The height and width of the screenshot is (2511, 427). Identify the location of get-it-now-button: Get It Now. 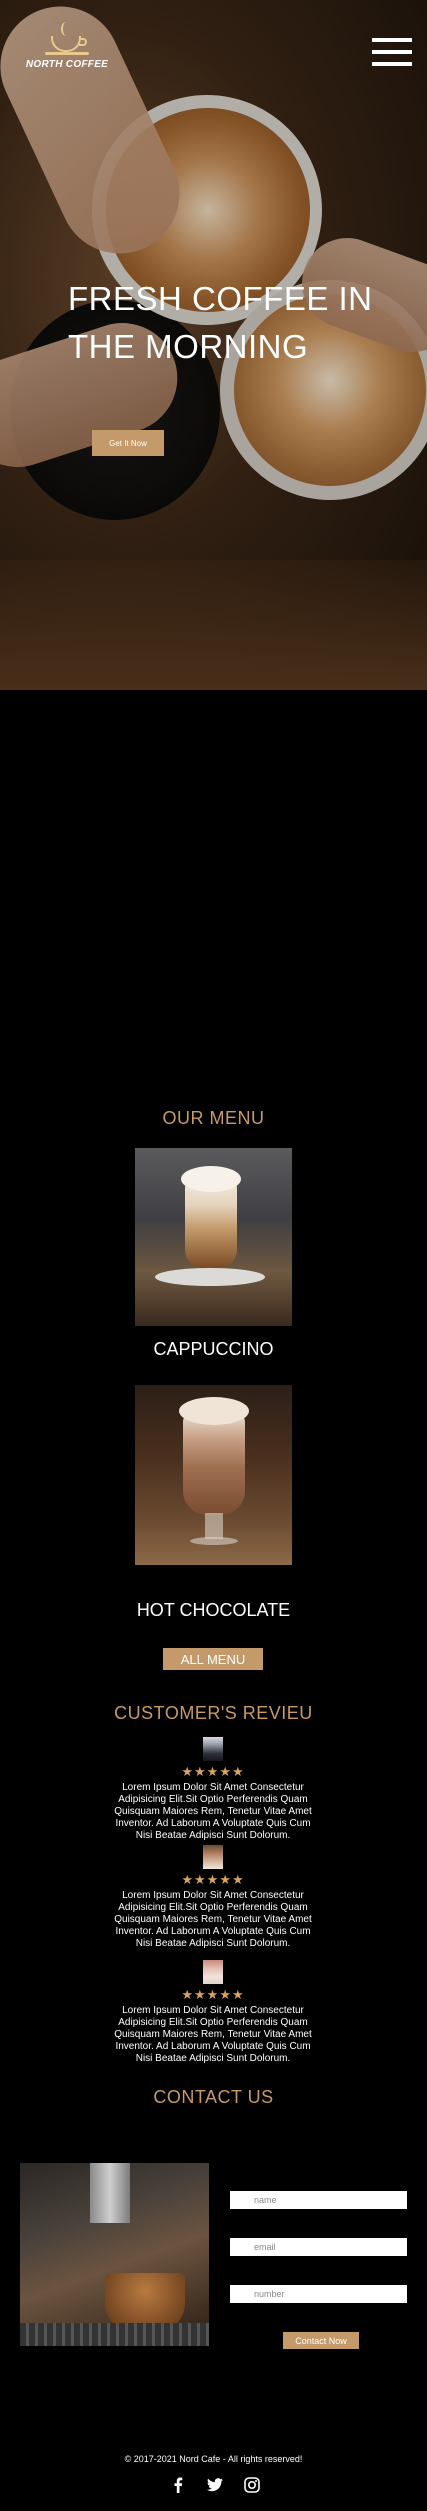
(128, 443).